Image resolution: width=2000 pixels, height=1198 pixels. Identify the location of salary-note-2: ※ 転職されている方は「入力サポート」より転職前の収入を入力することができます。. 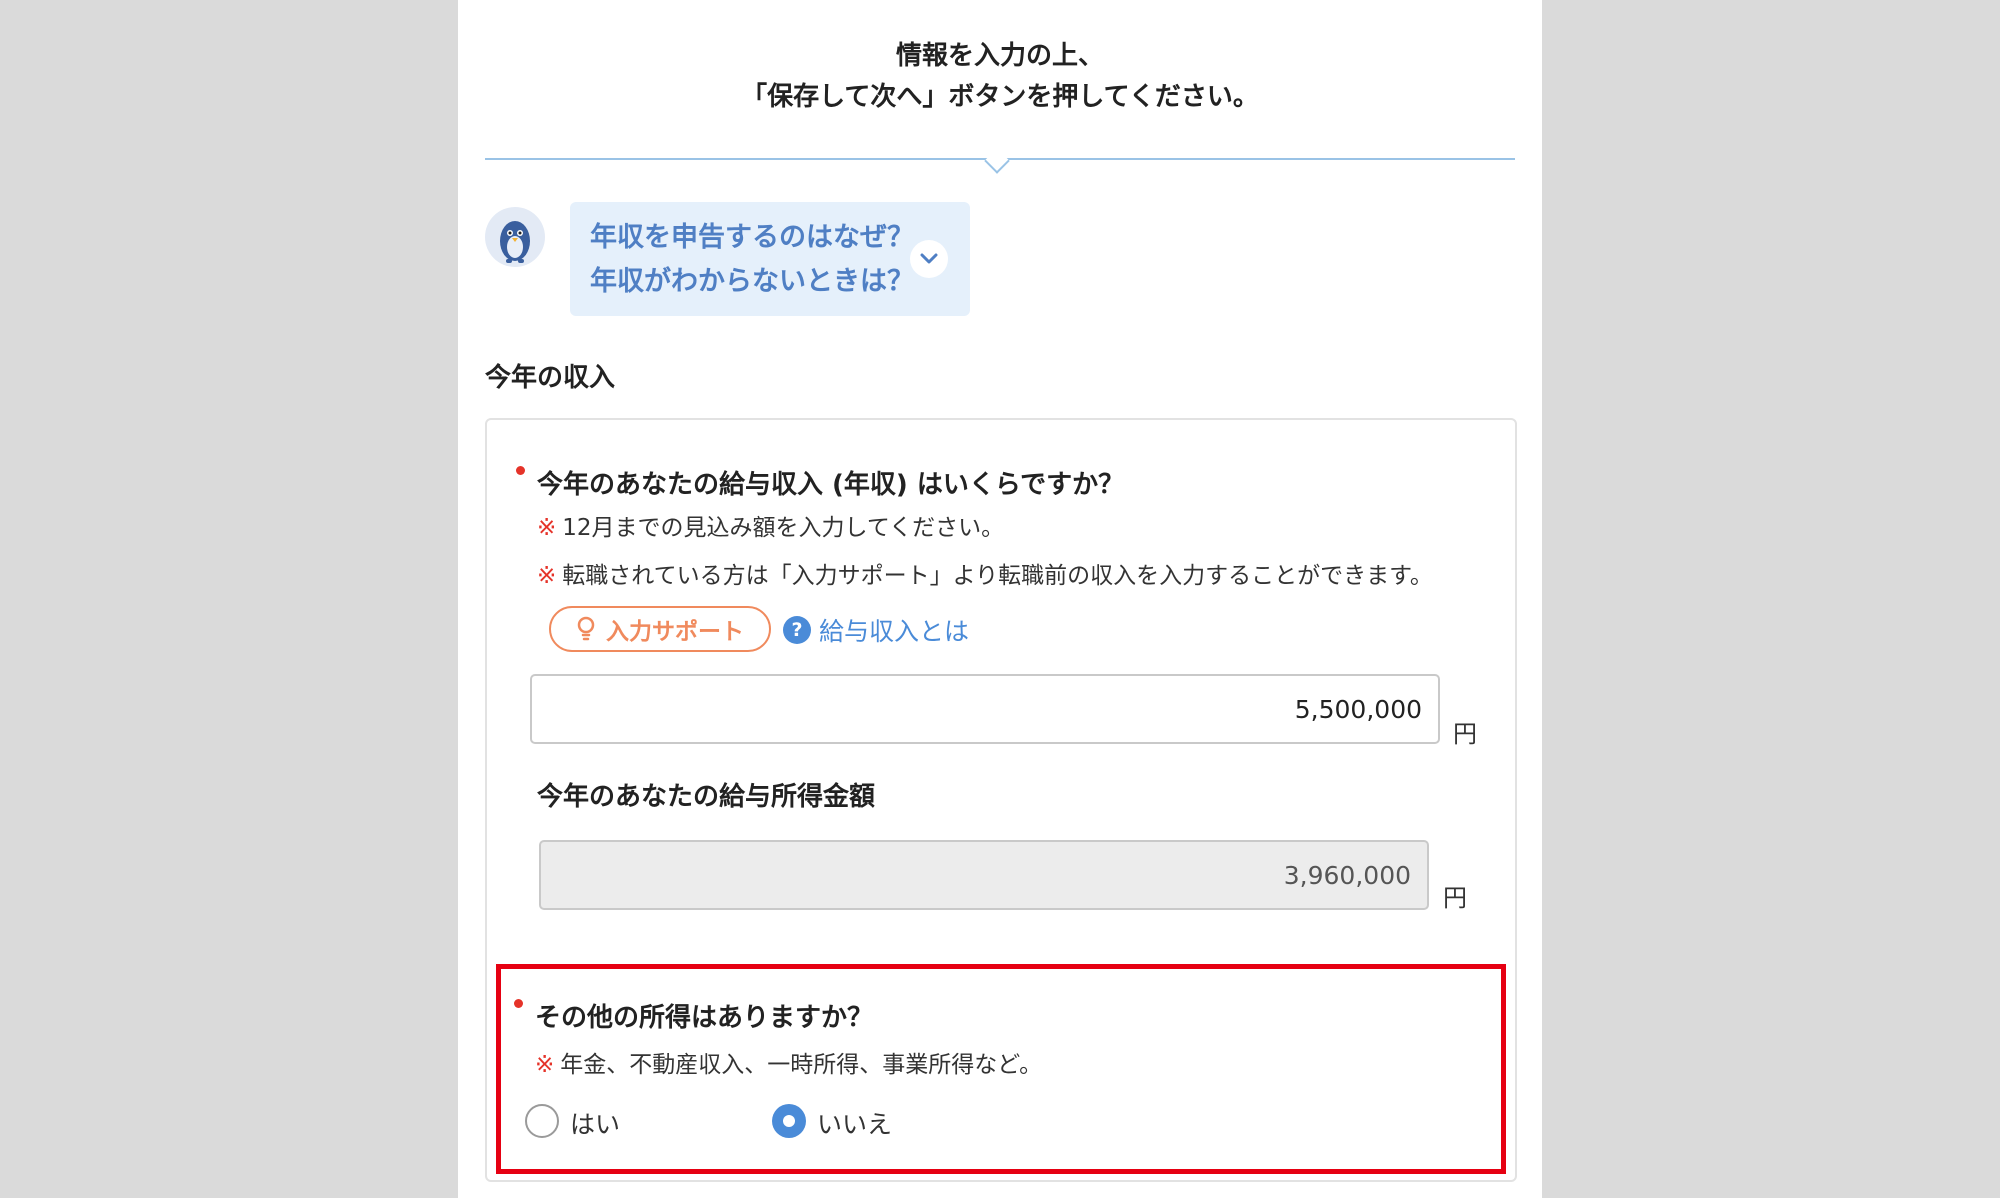
(985, 576).